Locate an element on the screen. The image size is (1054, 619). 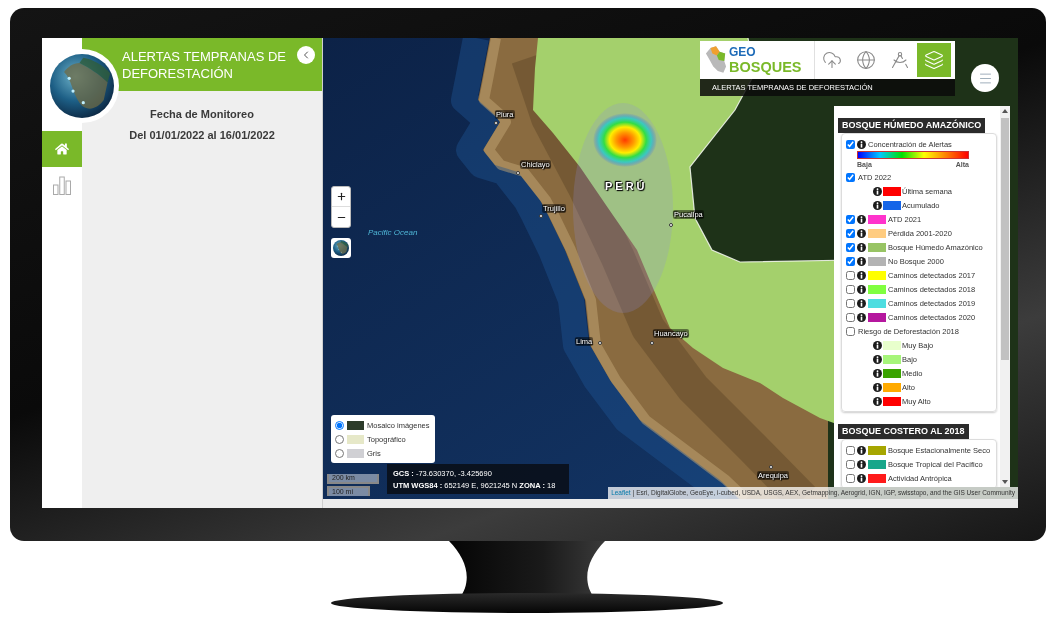
scroll-down-arrow-icon is located at coordinates (1005, 482).